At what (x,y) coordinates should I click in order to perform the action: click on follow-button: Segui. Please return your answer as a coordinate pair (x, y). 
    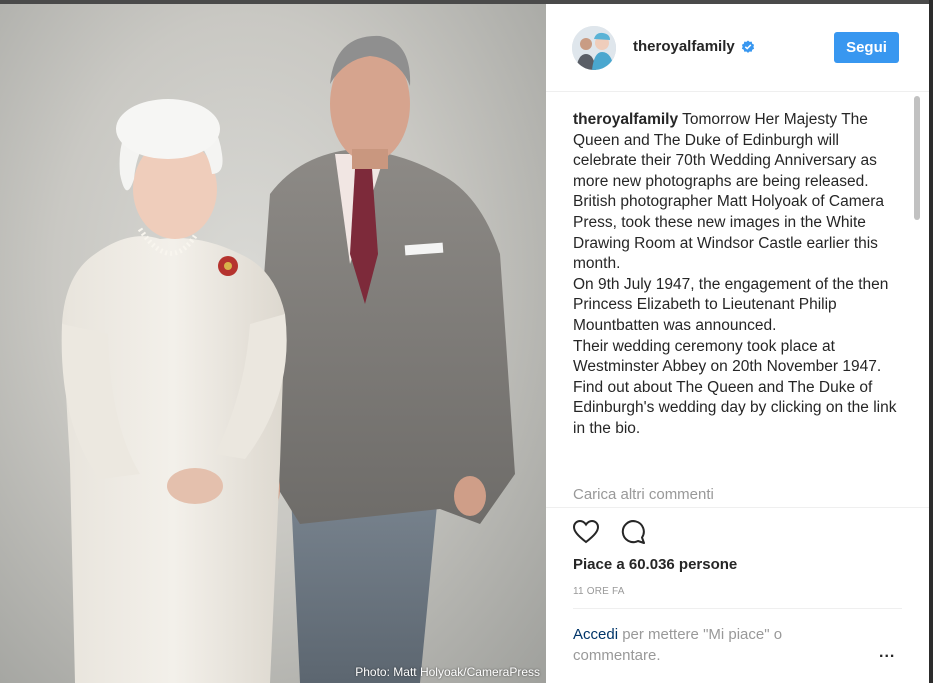
    Looking at the image, I should click on (866, 47).